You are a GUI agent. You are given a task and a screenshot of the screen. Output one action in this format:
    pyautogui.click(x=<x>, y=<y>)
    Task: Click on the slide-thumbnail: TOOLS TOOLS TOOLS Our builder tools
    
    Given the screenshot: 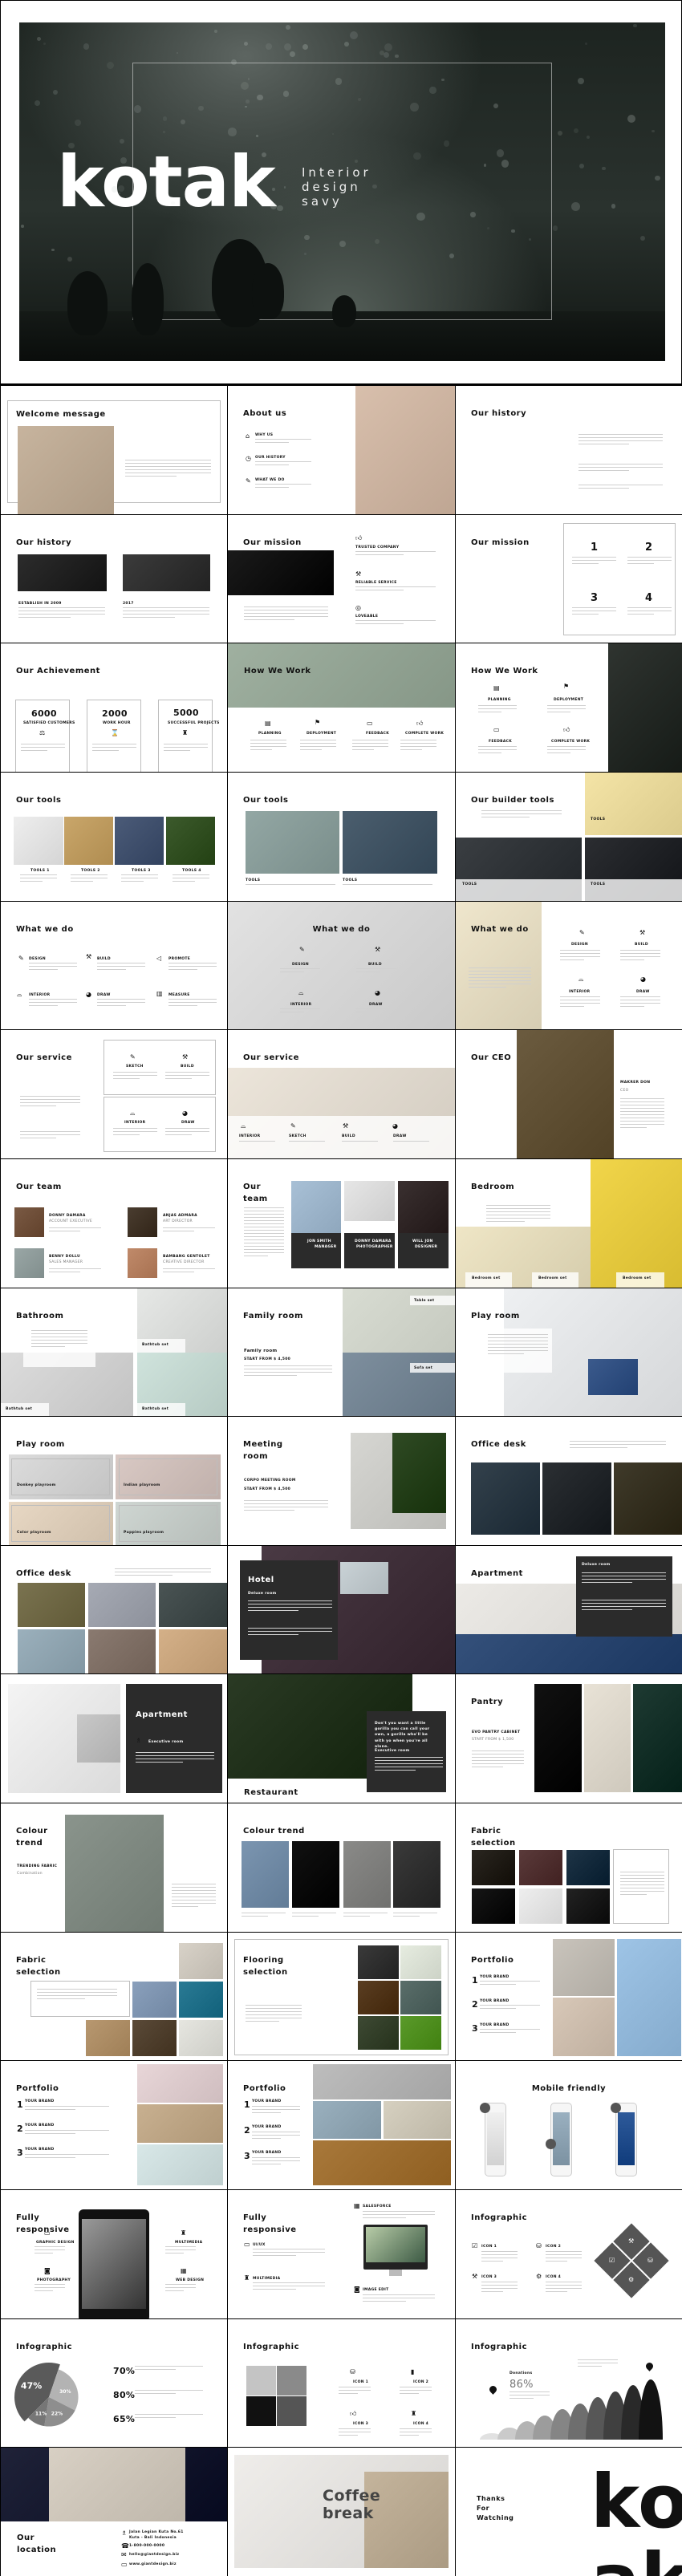 What is the action you would take?
    pyautogui.click(x=568, y=837)
    